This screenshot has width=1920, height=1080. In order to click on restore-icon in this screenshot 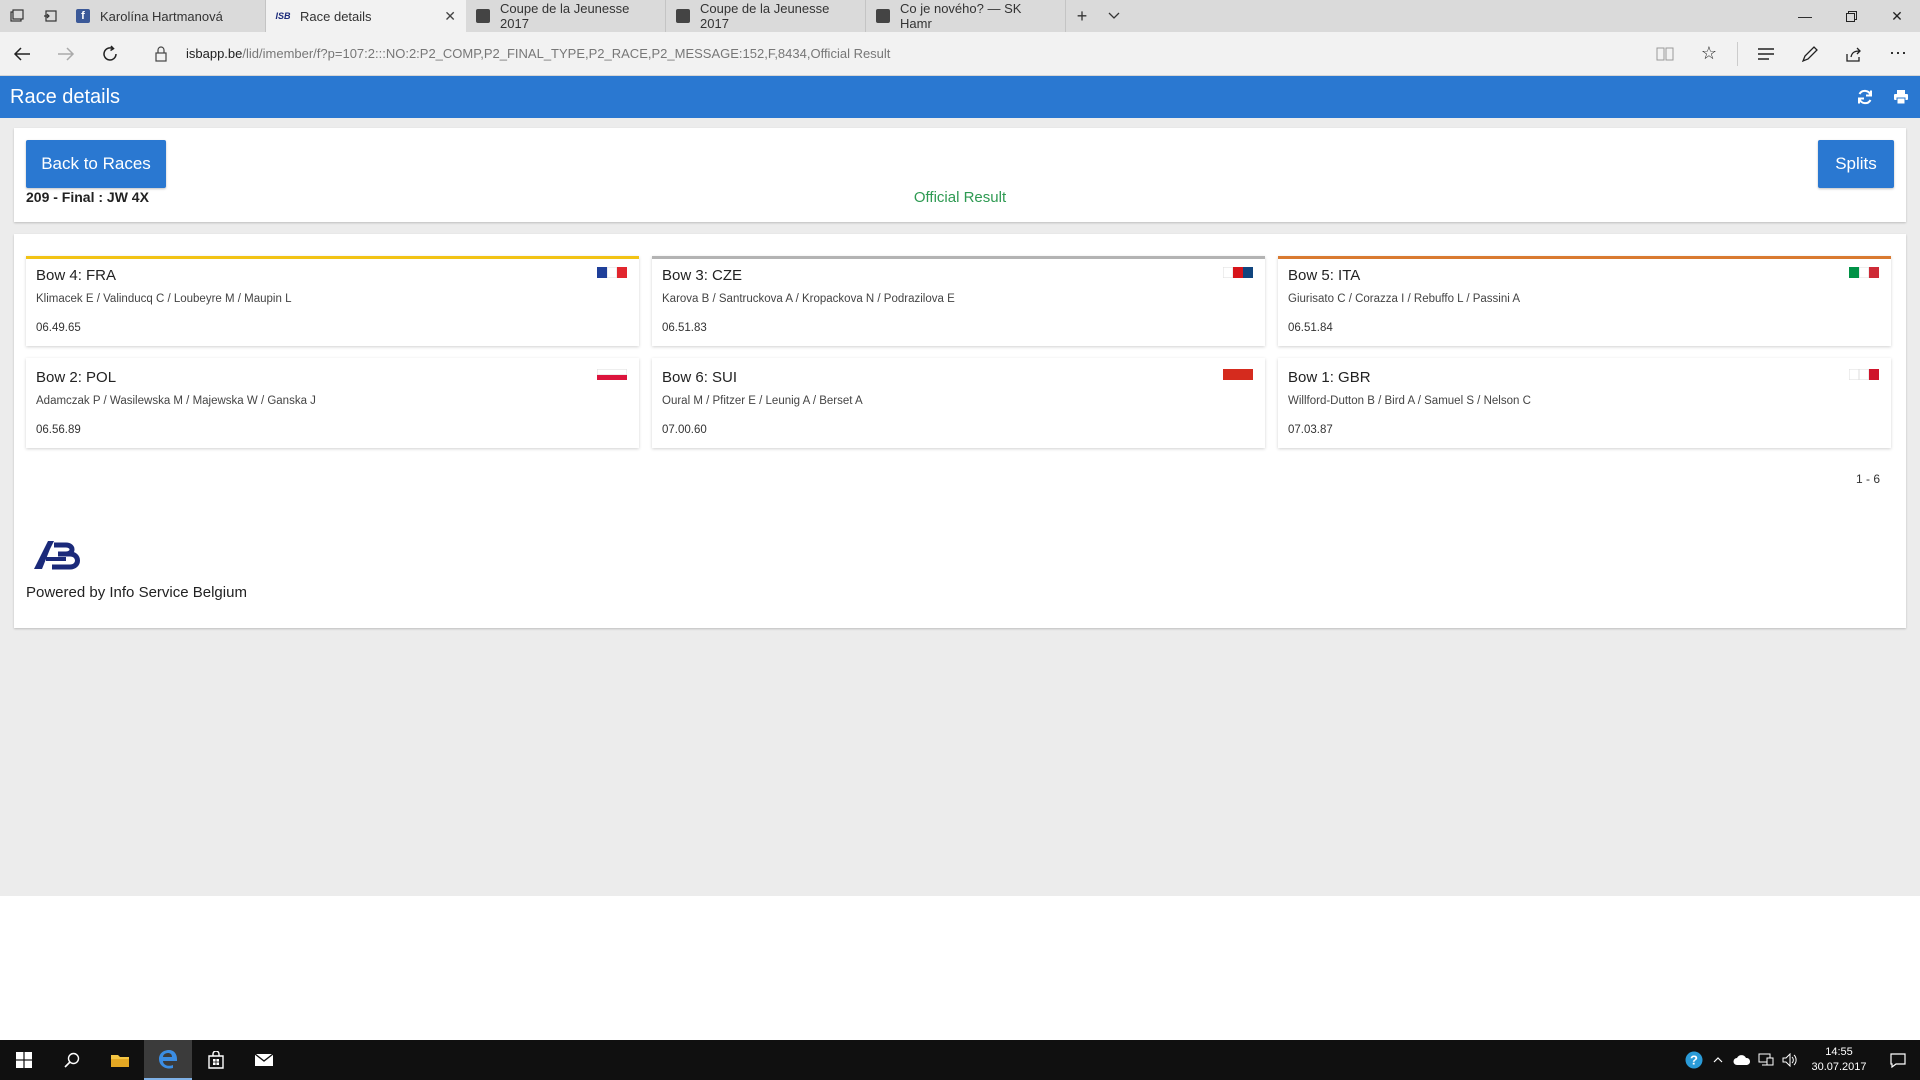, I will do `click(1851, 16)`.